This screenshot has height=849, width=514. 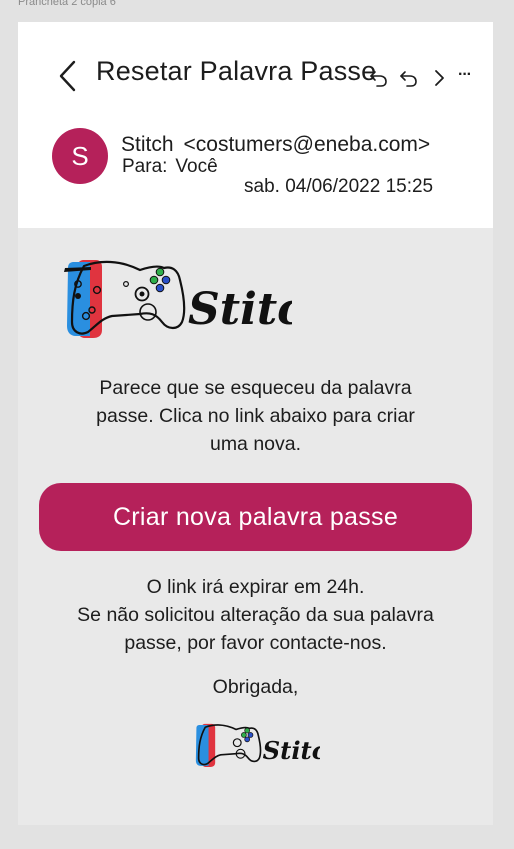 What do you see at coordinates (339, 186) in the screenshot?
I see `email-date: sab. 04/06/2022 15:25` at bounding box center [339, 186].